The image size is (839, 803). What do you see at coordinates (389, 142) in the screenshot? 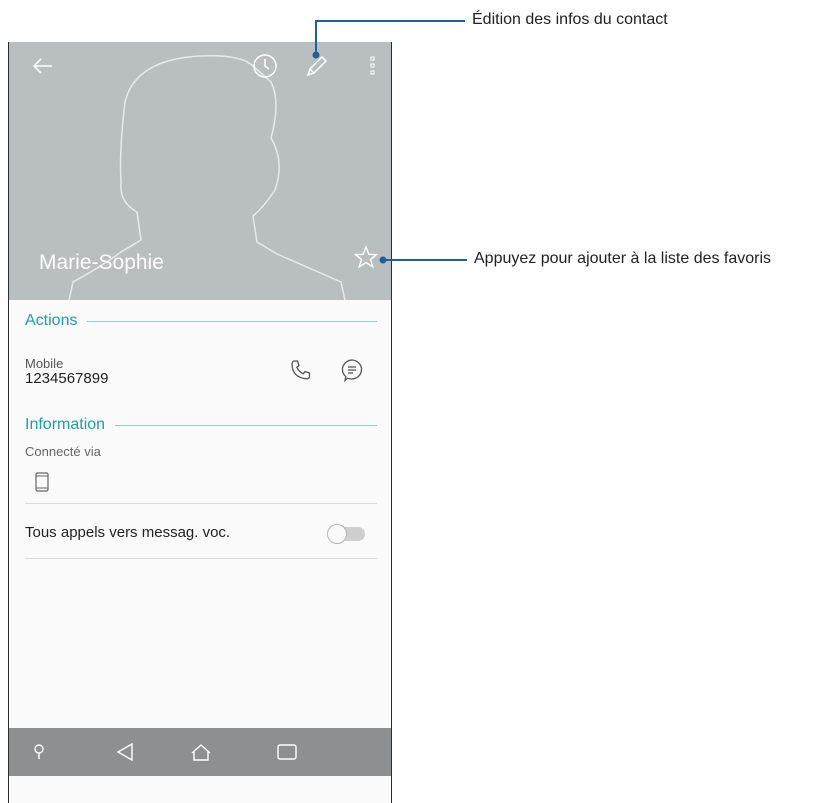
I see `callout-lines` at bounding box center [389, 142].